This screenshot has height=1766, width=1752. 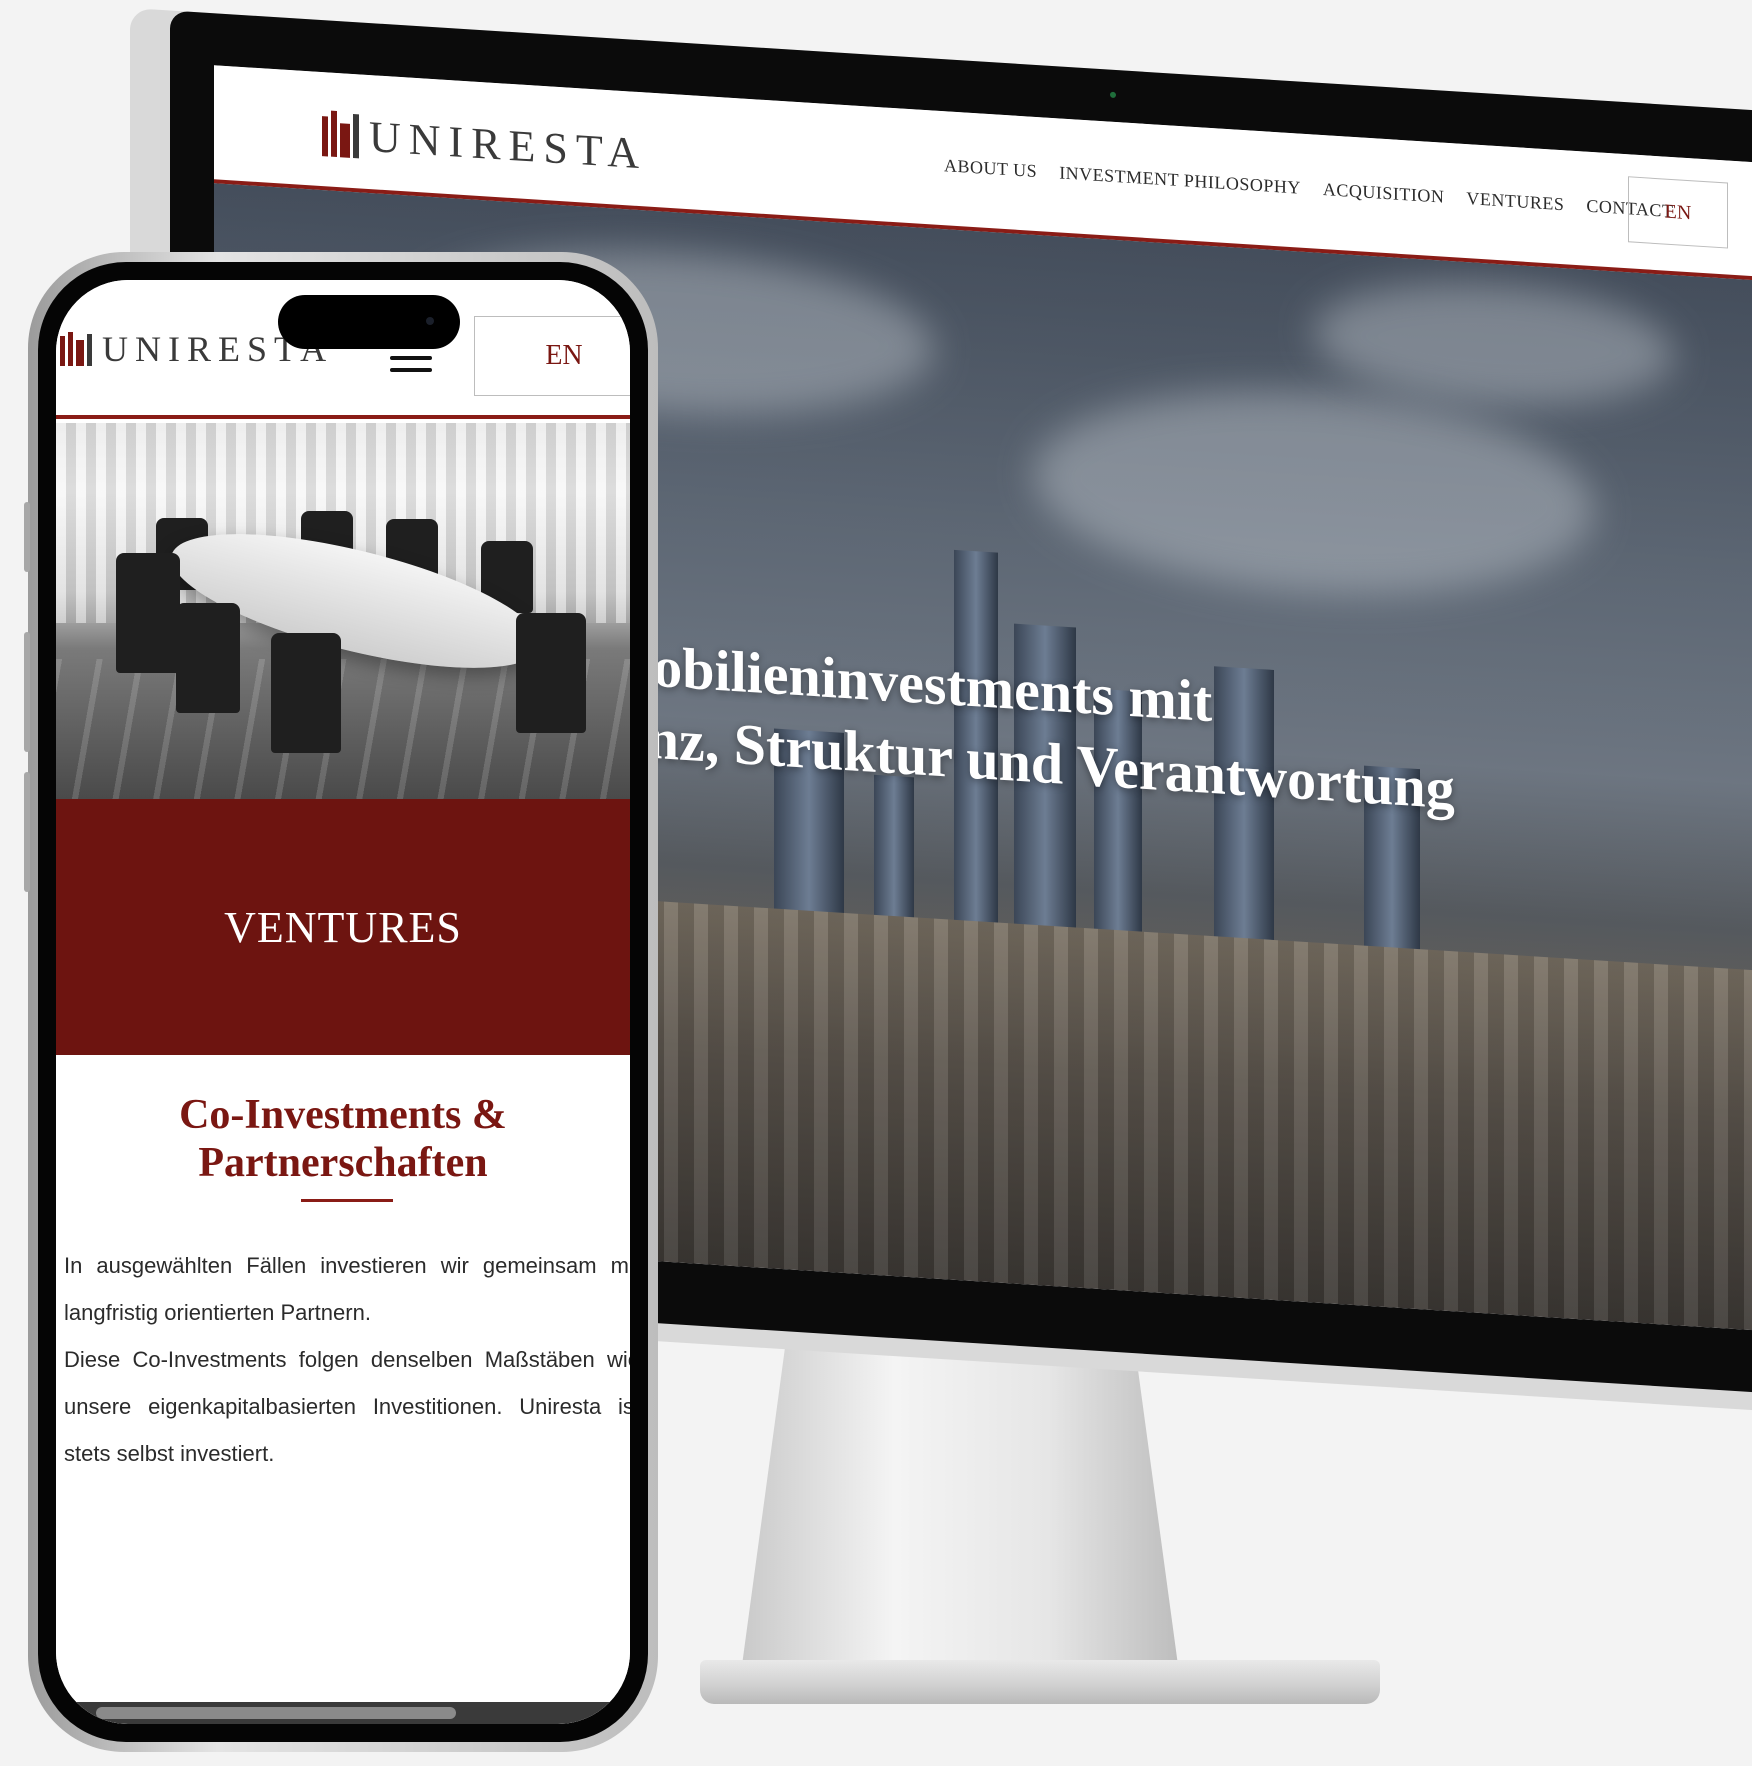 What do you see at coordinates (343, 1115) in the screenshot?
I see `section-title-line1: Co-Investments &` at bounding box center [343, 1115].